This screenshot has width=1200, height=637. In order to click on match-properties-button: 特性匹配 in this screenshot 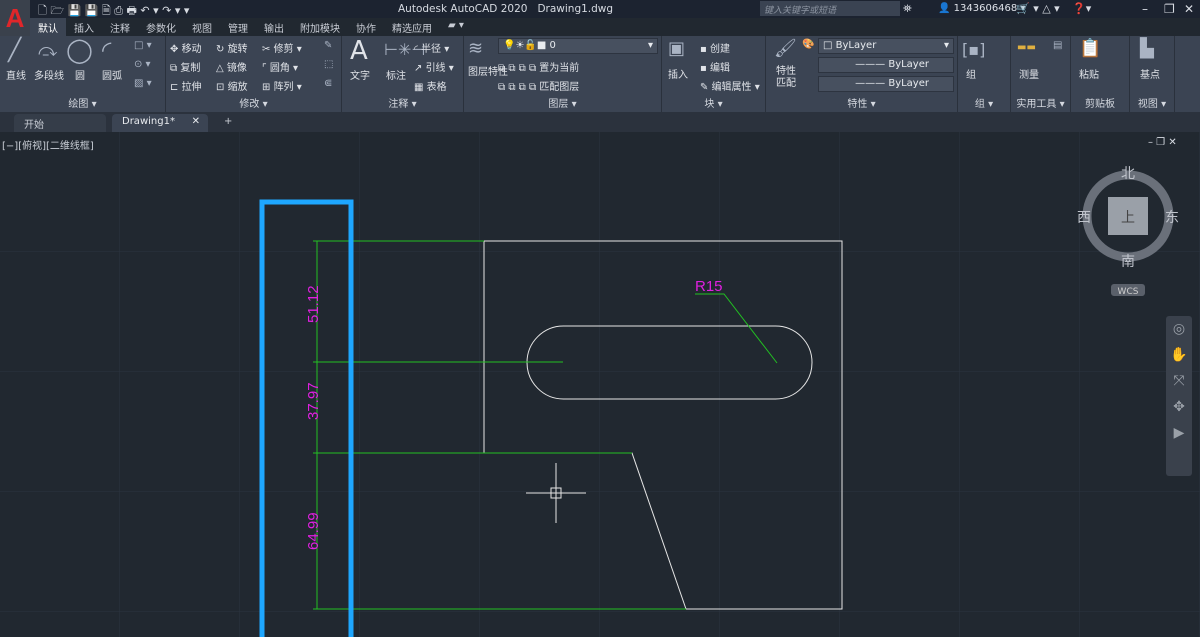, I will do `click(787, 78)`.